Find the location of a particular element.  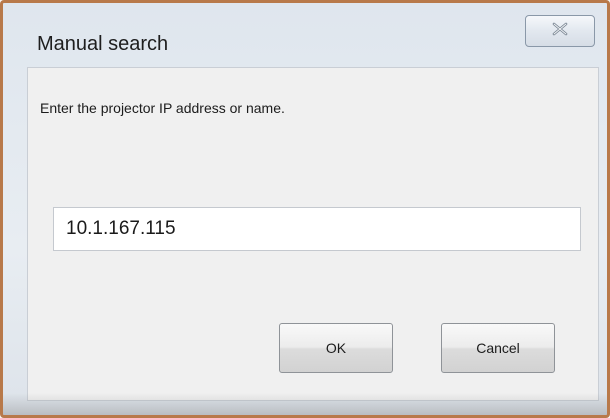

title-bar: Manual search is located at coordinates (305, 34).